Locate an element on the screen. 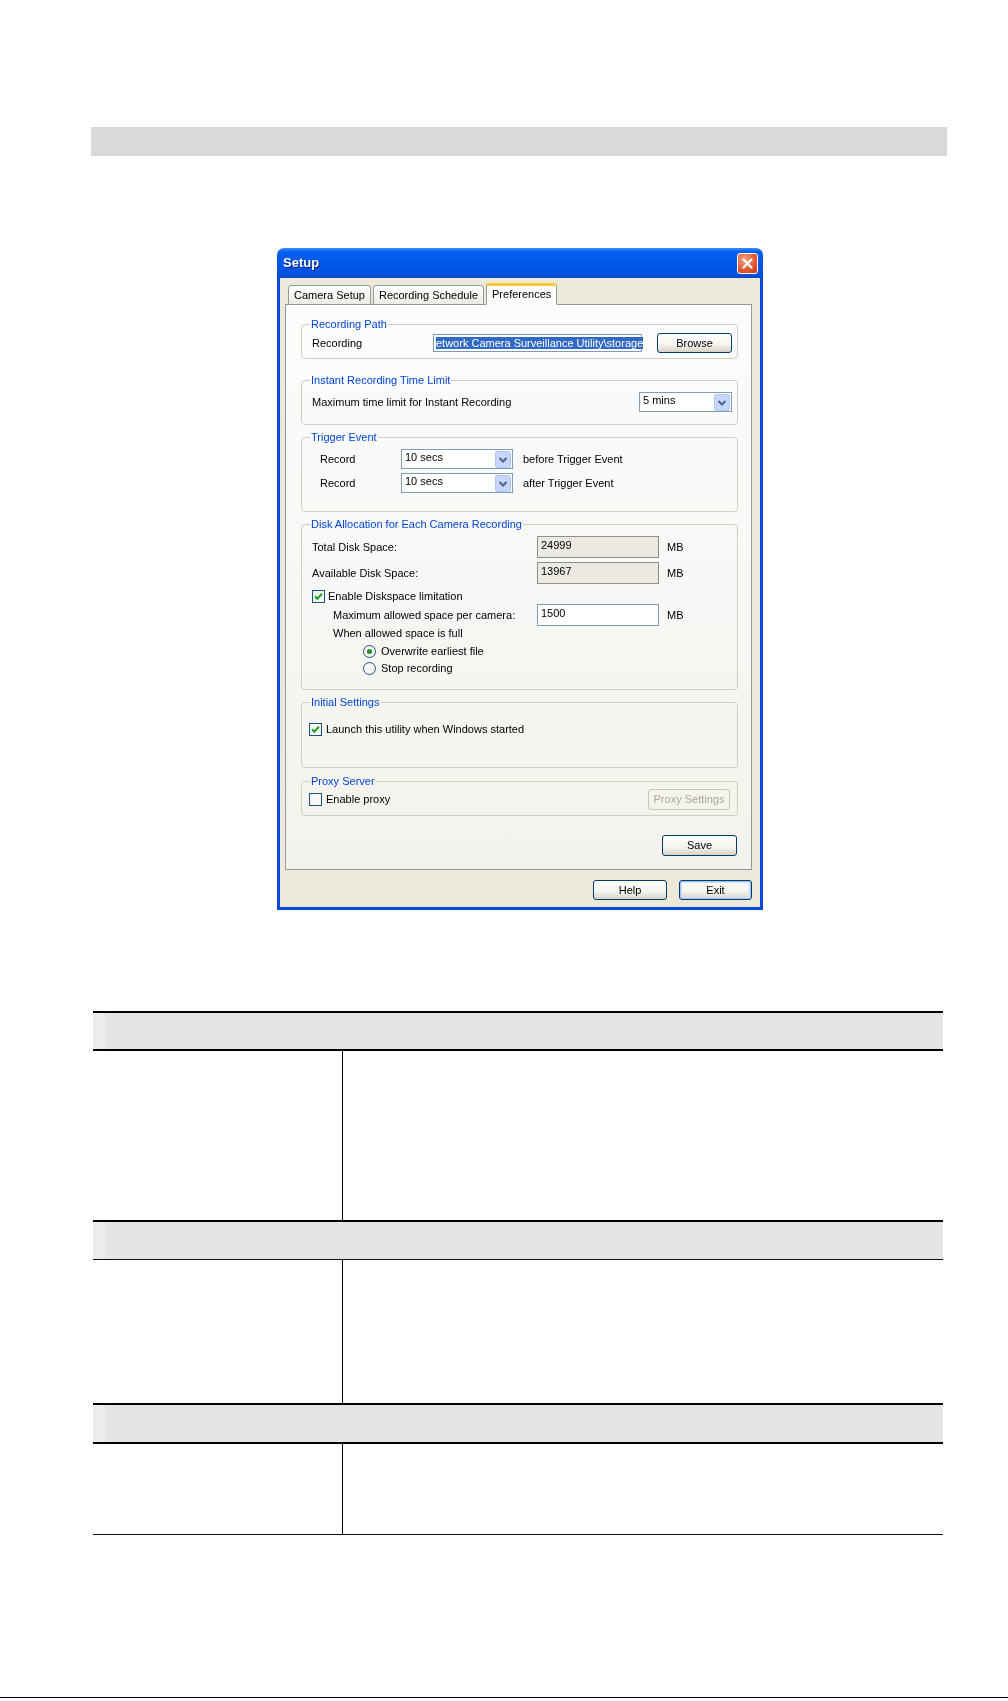  checkbox-label: Enable Diskspace limitation is located at coordinates (395, 596).